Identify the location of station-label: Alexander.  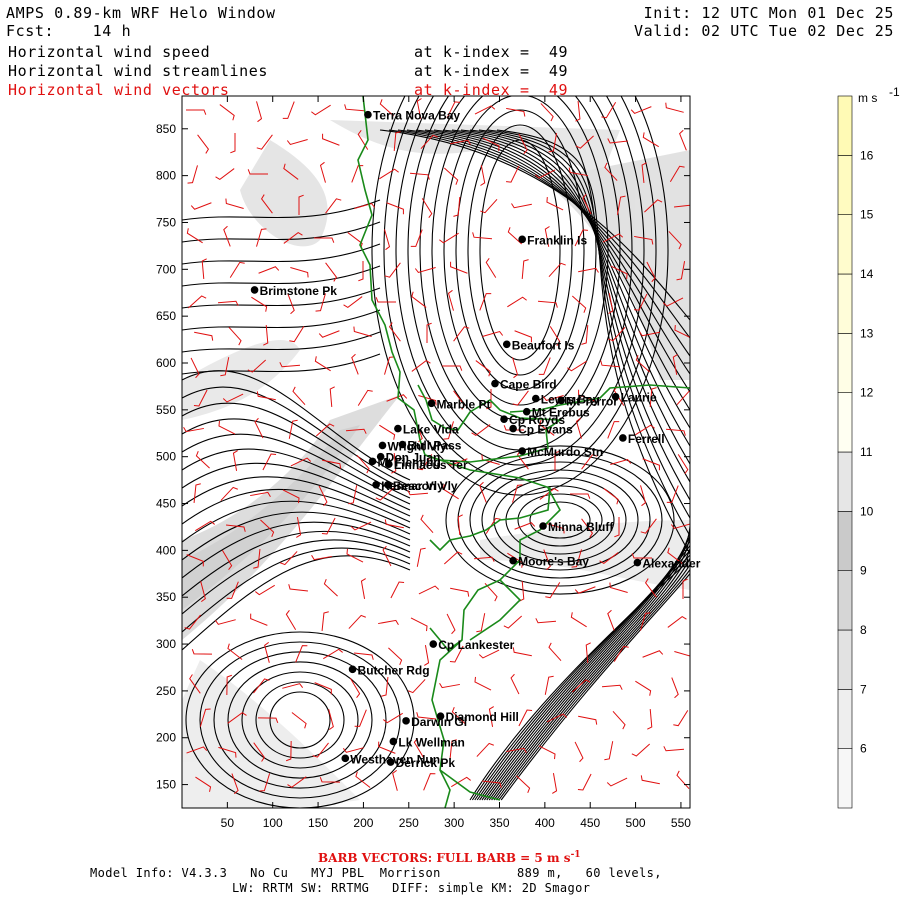
(671, 564).